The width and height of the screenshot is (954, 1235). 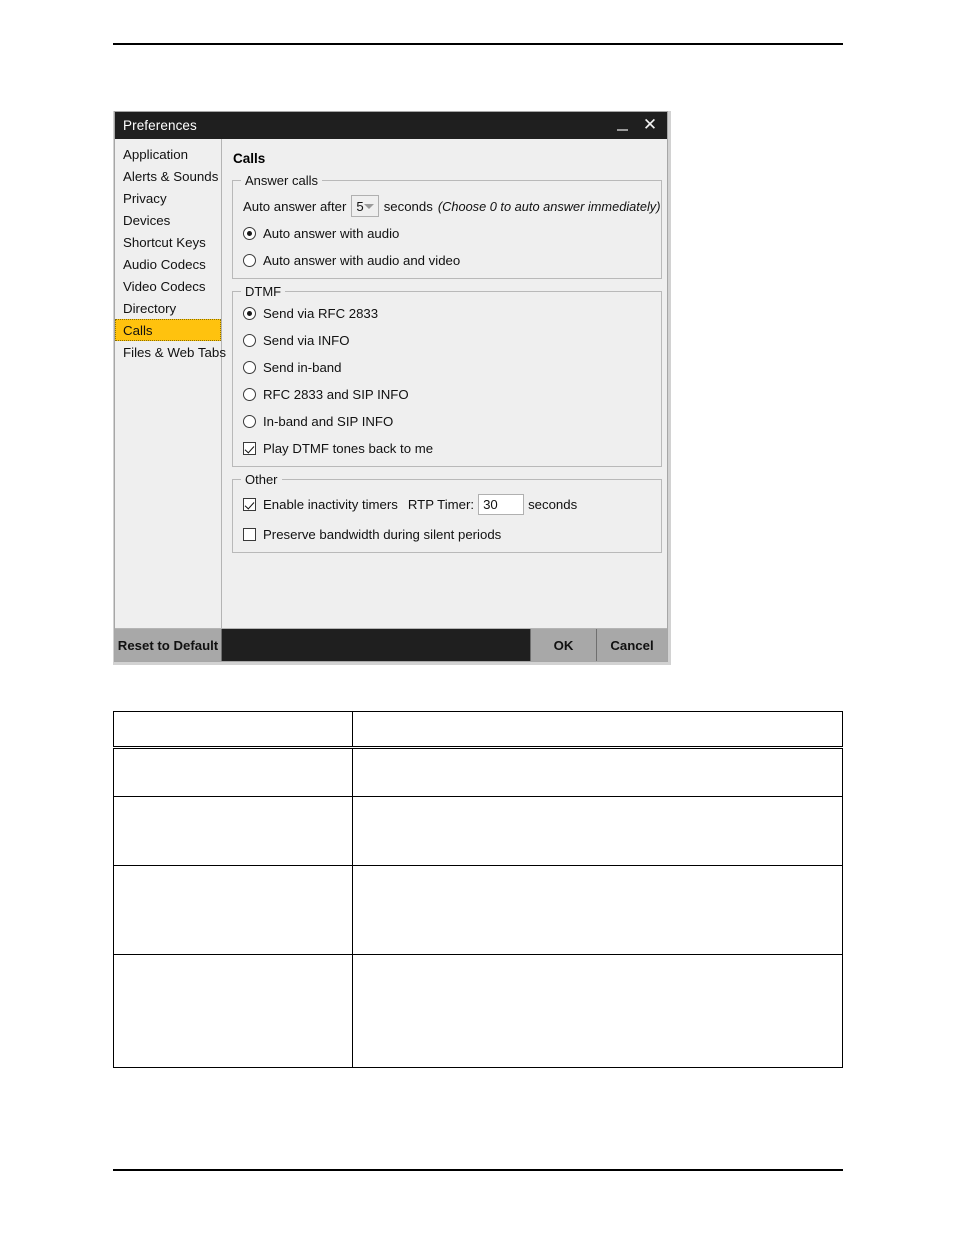 What do you see at coordinates (168, 330) in the screenshot?
I see `sidebar-item-calls: Calls` at bounding box center [168, 330].